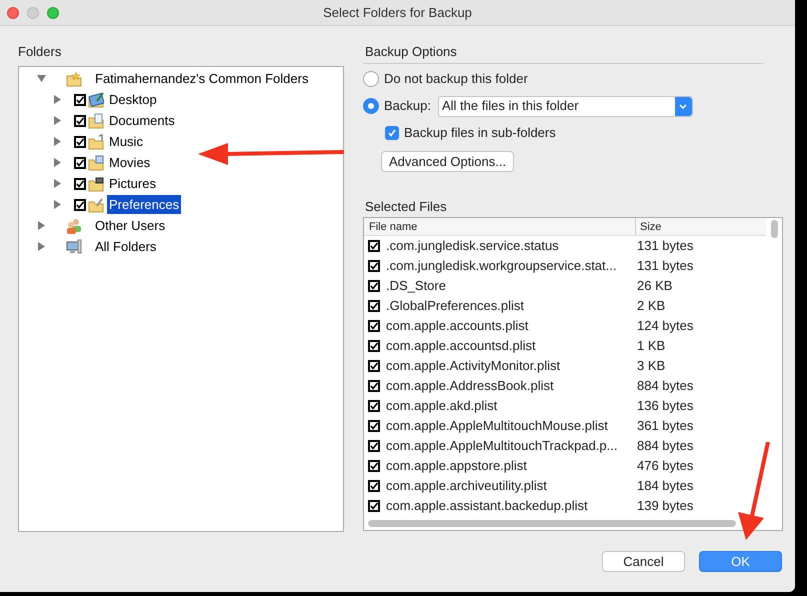  I want to click on file-name-cell-text: com.apple.AppleMultitouchMouse.plist, so click(497, 426).